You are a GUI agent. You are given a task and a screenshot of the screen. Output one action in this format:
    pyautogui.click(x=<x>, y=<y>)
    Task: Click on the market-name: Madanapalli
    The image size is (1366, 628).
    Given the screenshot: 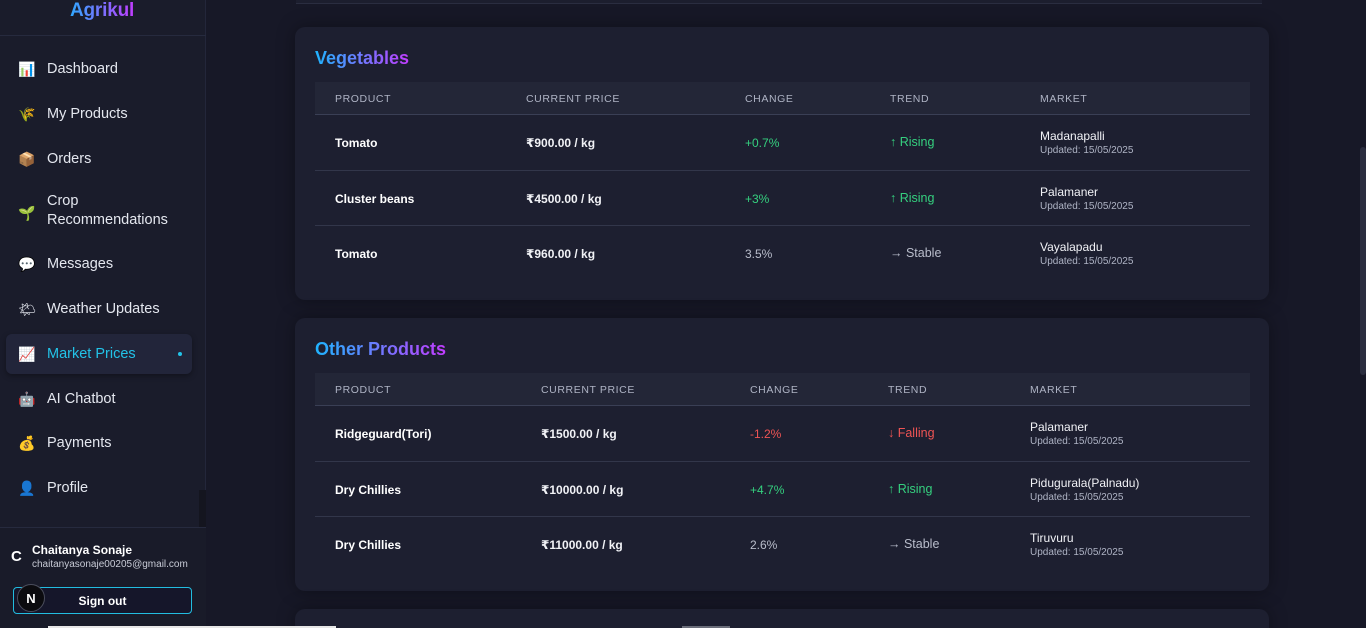 What is the action you would take?
    pyautogui.click(x=1072, y=136)
    